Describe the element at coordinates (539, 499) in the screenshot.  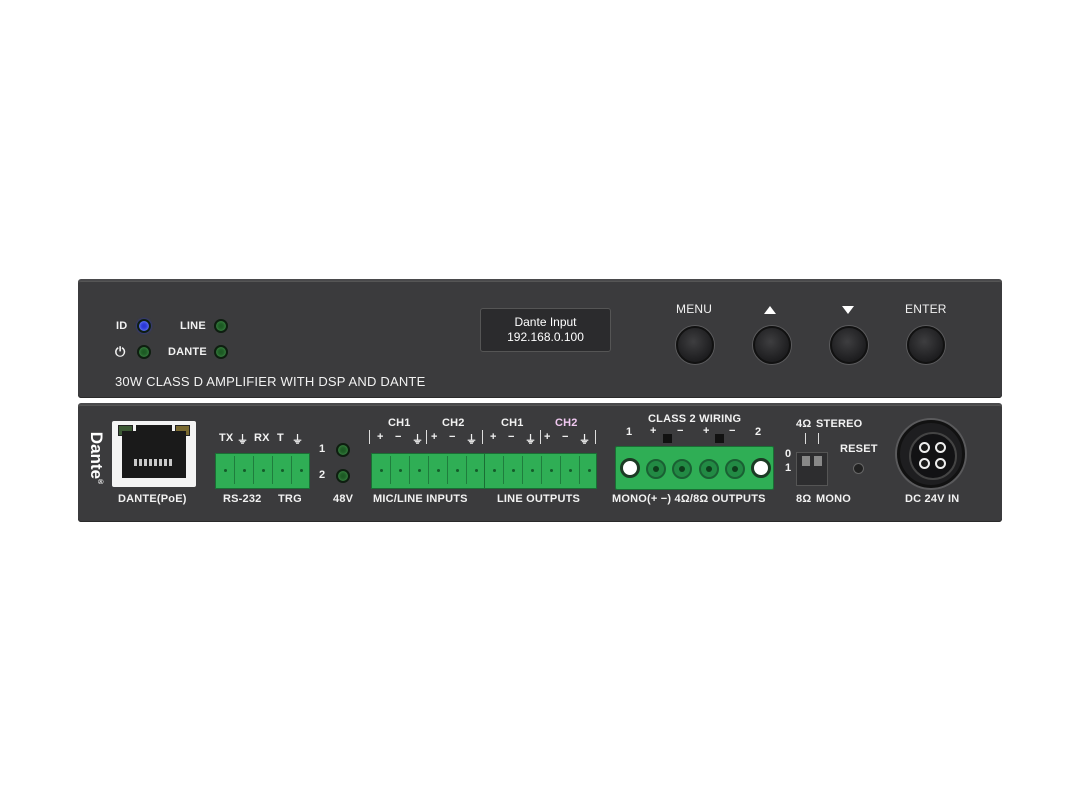
I see `line-outputs-label: LINE OUTPUTS` at that location.